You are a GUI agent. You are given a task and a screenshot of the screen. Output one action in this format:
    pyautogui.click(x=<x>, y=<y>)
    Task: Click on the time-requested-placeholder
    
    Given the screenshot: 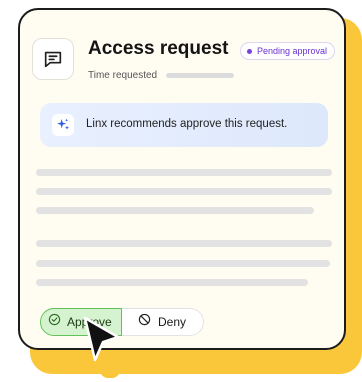 What is the action you would take?
    pyautogui.click(x=200, y=75)
    